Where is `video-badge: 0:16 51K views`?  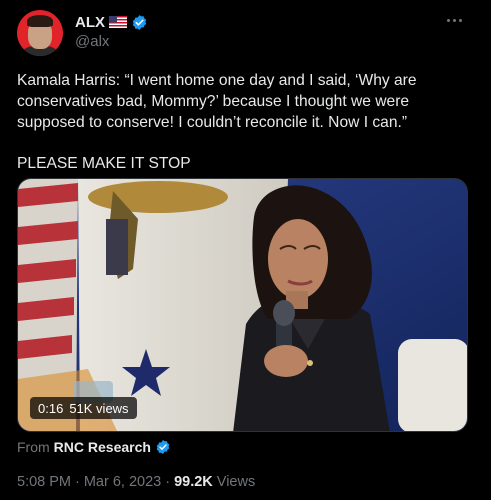 video-badge: 0:16 51K views is located at coordinates (83, 408).